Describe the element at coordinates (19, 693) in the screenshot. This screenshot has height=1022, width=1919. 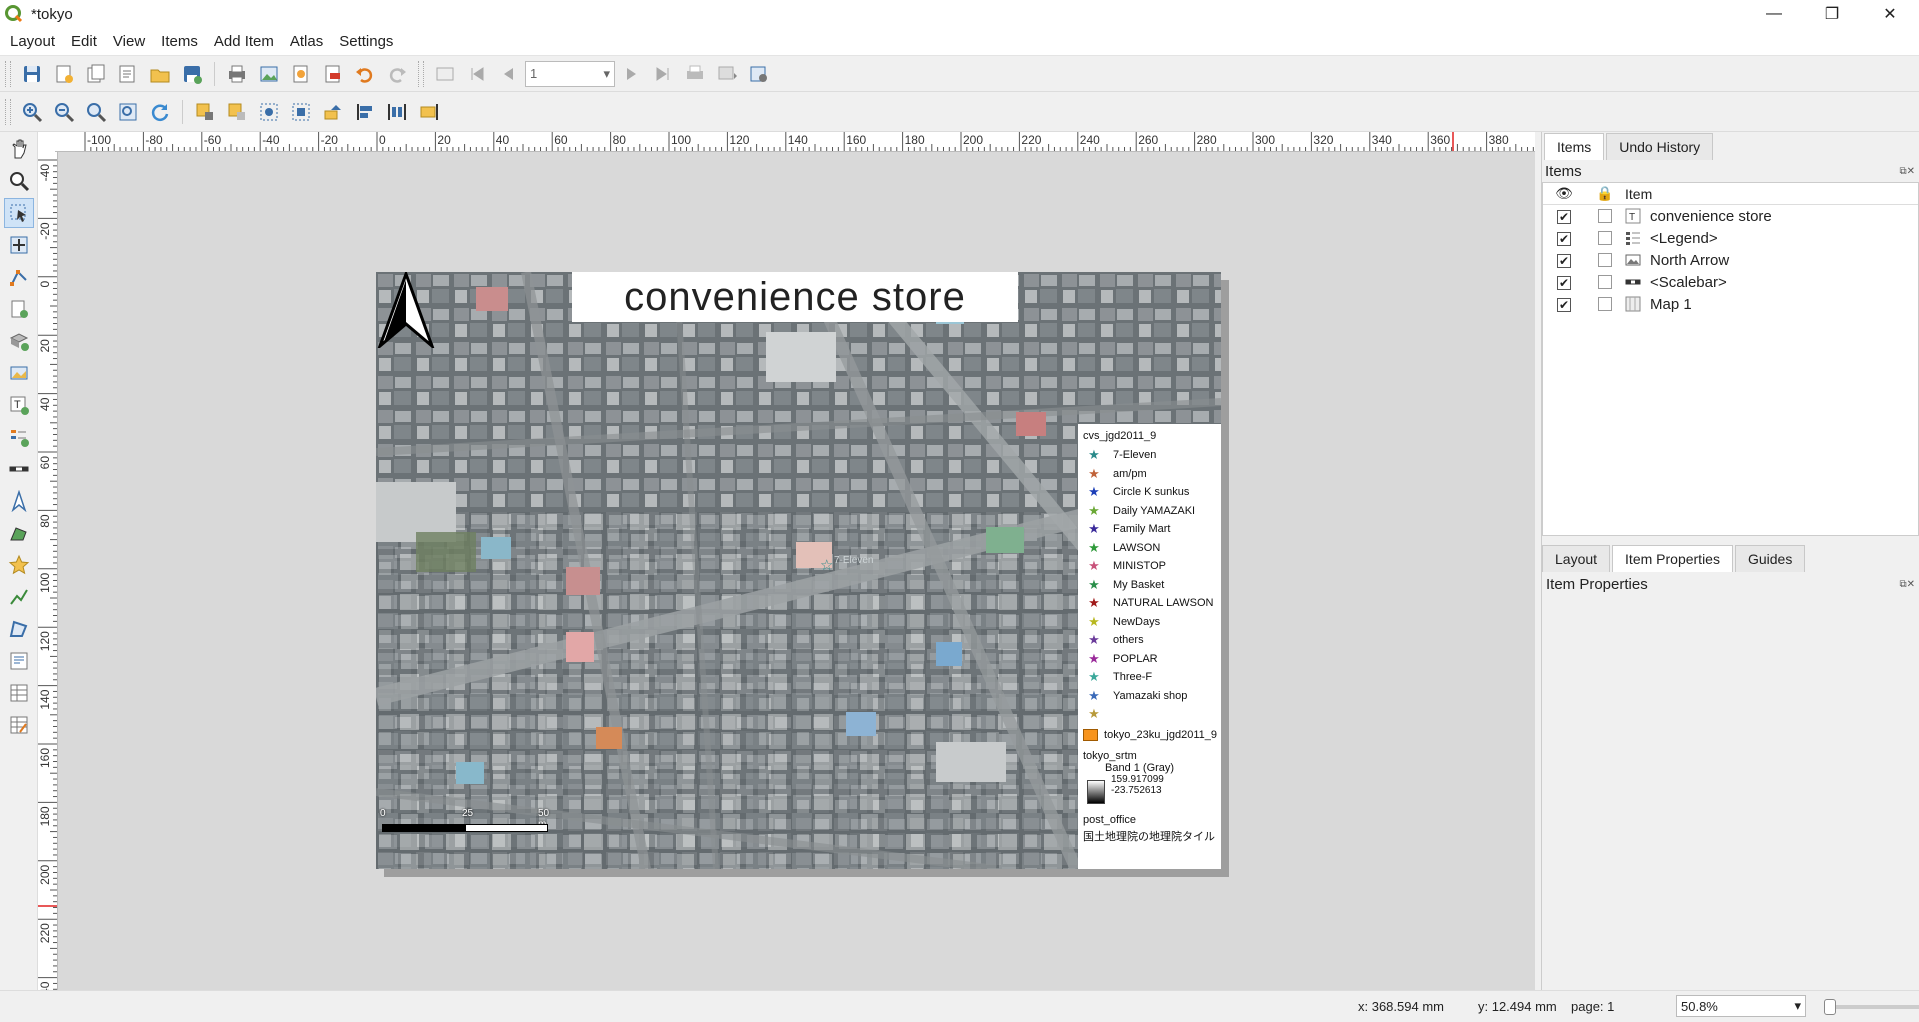
I see `add-attribute-table-icon` at that location.